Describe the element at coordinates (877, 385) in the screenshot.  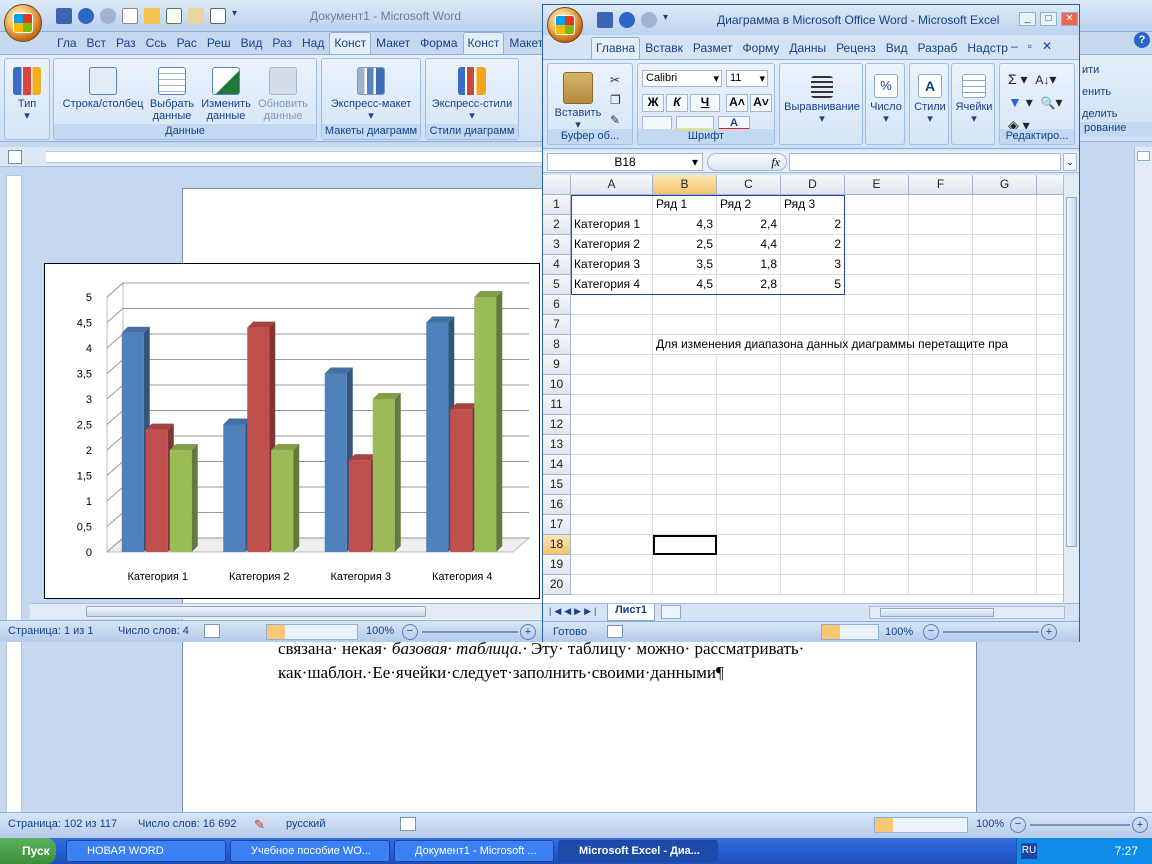
I see `cell-E10` at that location.